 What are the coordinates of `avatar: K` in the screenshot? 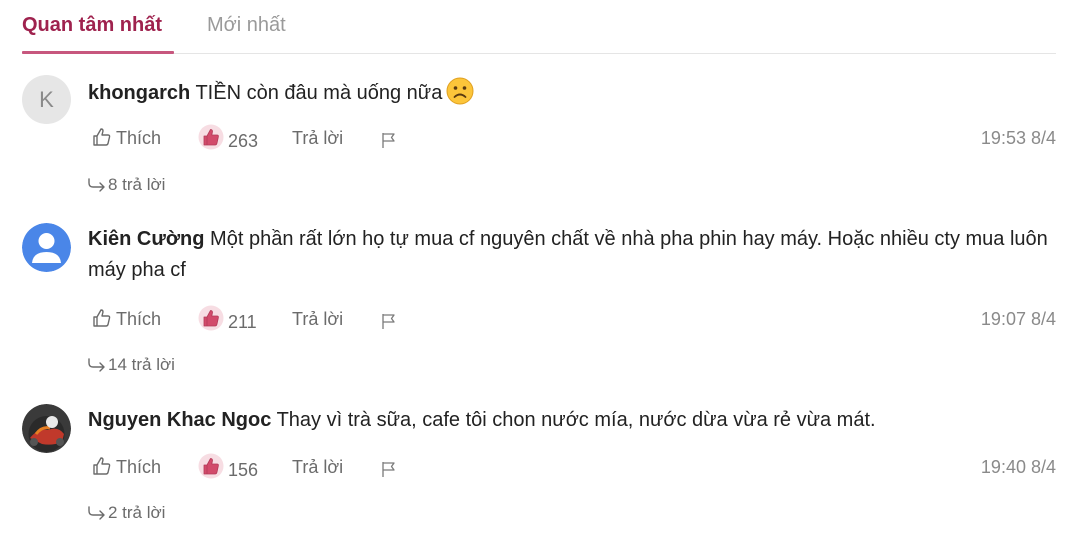 It's located at (46, 99).